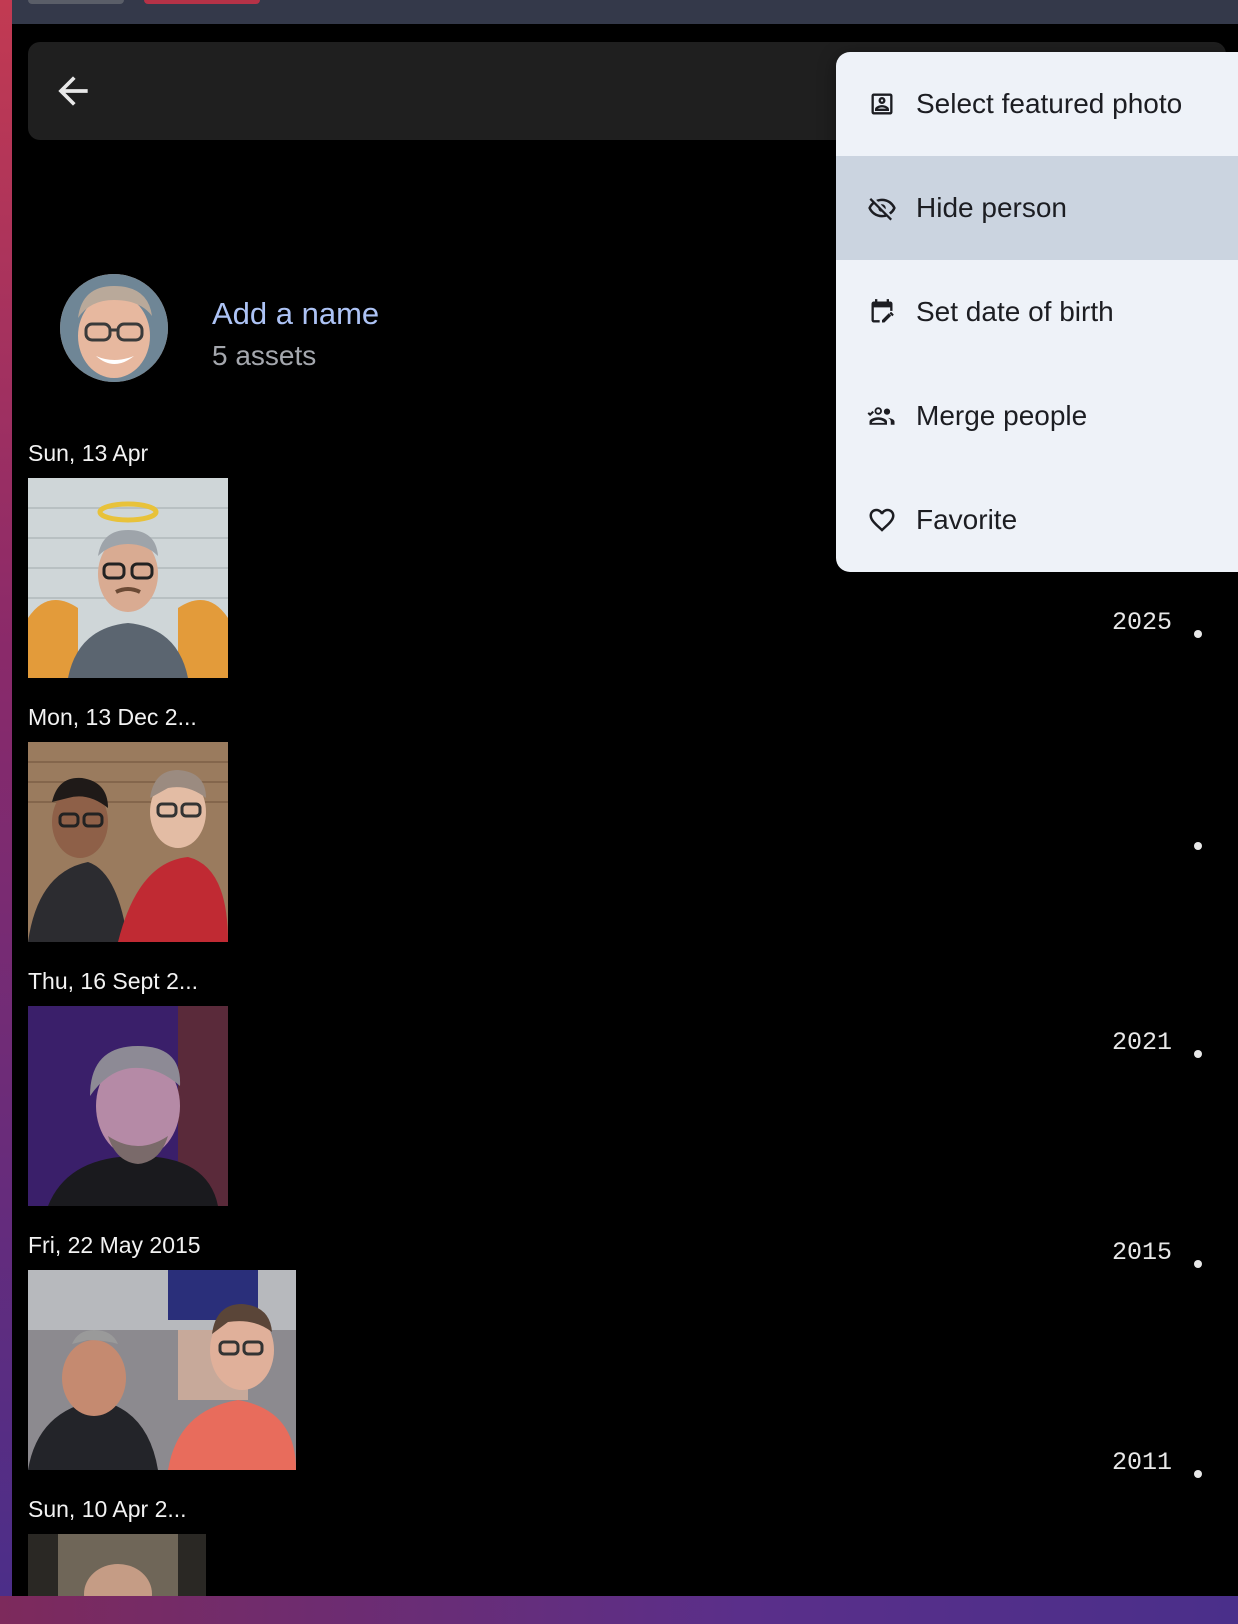 The height and width of the screenshot is (1624, 1238). I want to click on browser-tab, so click(76, 2).